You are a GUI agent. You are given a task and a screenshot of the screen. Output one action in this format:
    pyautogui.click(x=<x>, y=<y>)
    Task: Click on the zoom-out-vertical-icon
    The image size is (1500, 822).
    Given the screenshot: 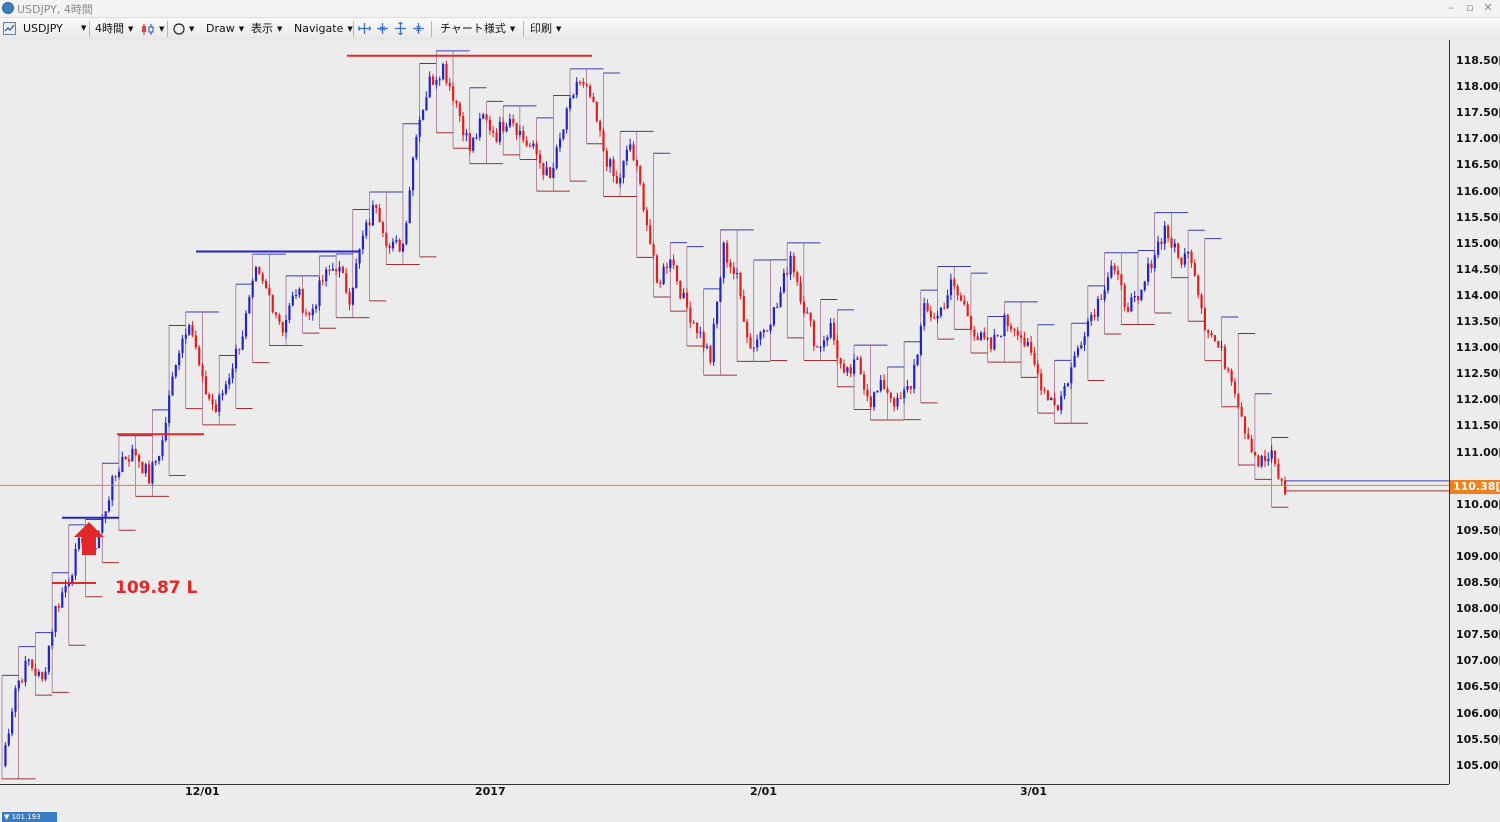 What is the action you would take?
    pyautogui.click(x=418, y=28)
    